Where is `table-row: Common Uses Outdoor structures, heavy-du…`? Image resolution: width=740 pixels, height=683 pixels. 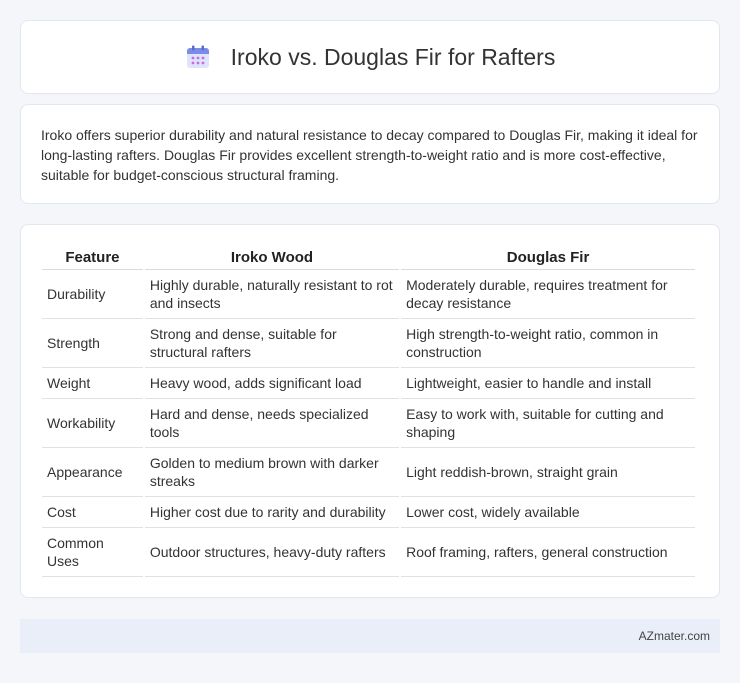 table-row: Common Uses Outdoor structures, heavy-du… is located at coordinates (368, 552).